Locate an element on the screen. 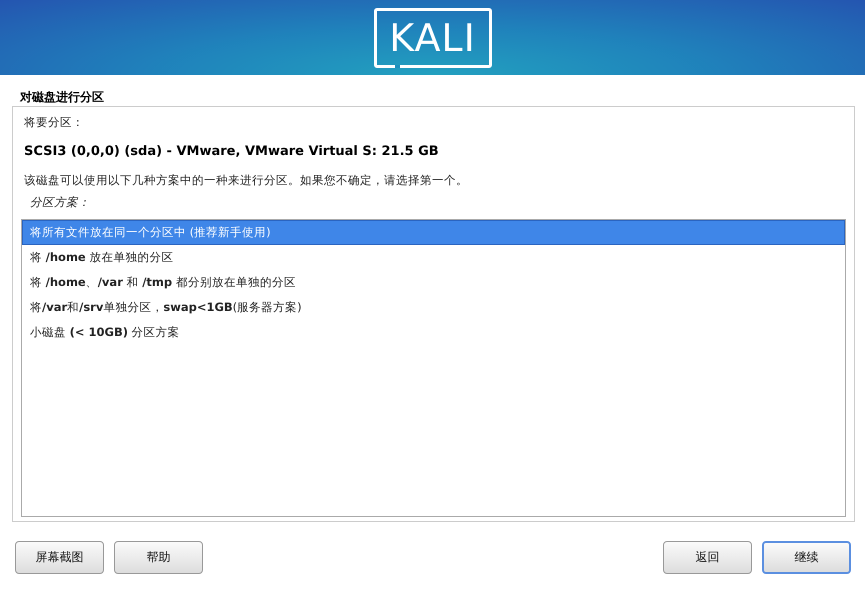  action-button: 帮助 is located at coordinates (158, 557).